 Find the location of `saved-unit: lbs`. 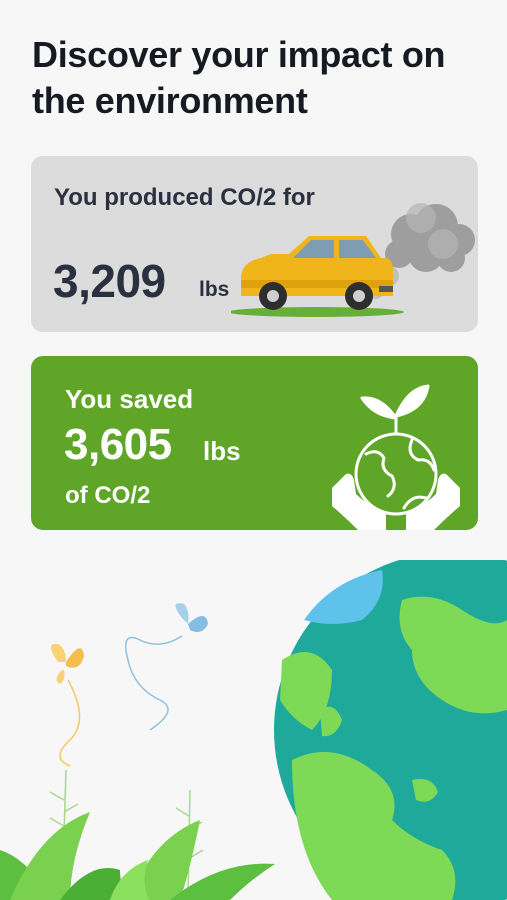

saved-unit: lbs is located at coordinates (222, 451).